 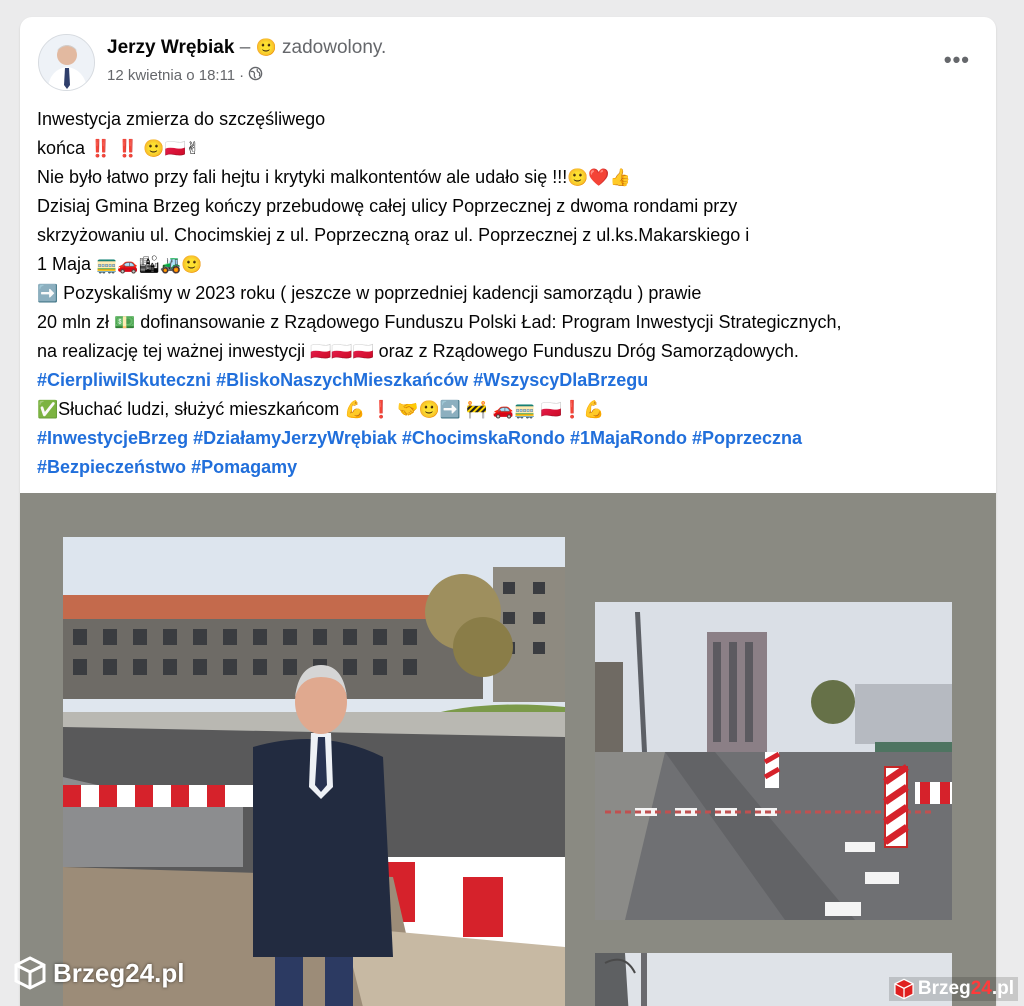 I want to click on hashtag-link: #InwestycjeBrzeg, so click(x=112, y=438).